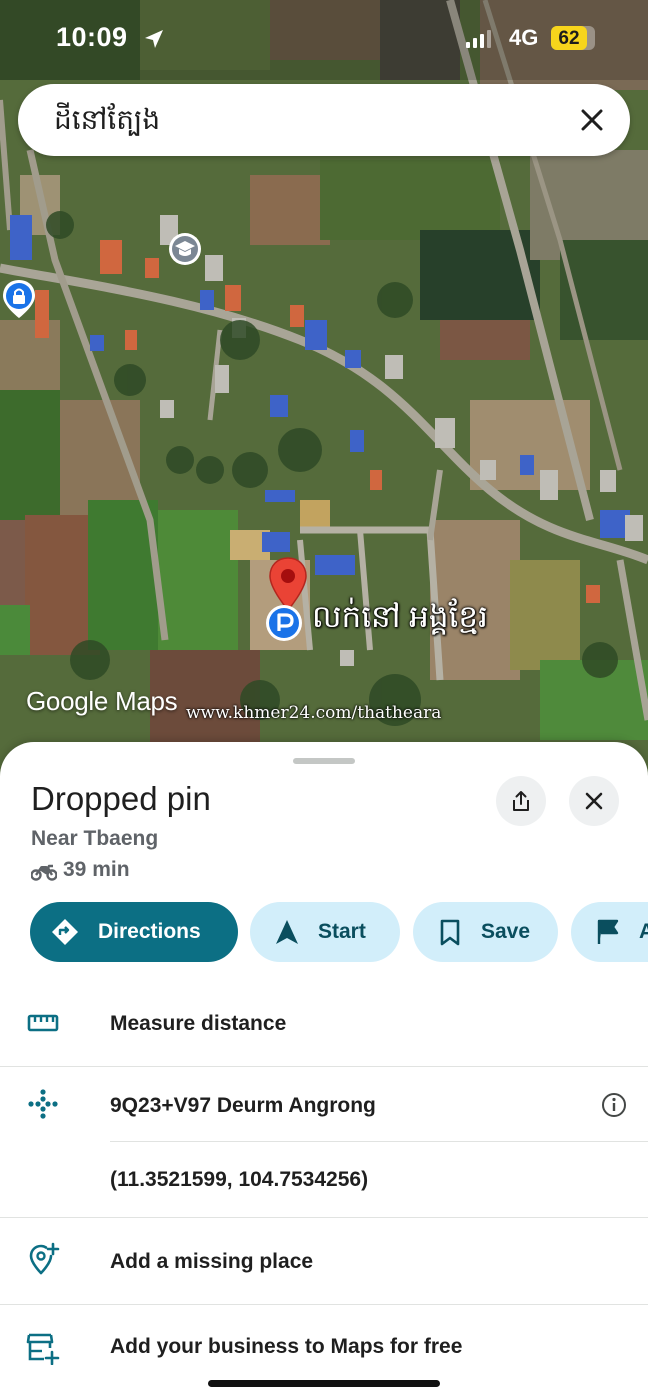 The height and width of the screenshot is (1400, 648). What do you see at coordinates (185, 249) in the screenshot?
I see `school-icon` at bounding box center [185, 249].